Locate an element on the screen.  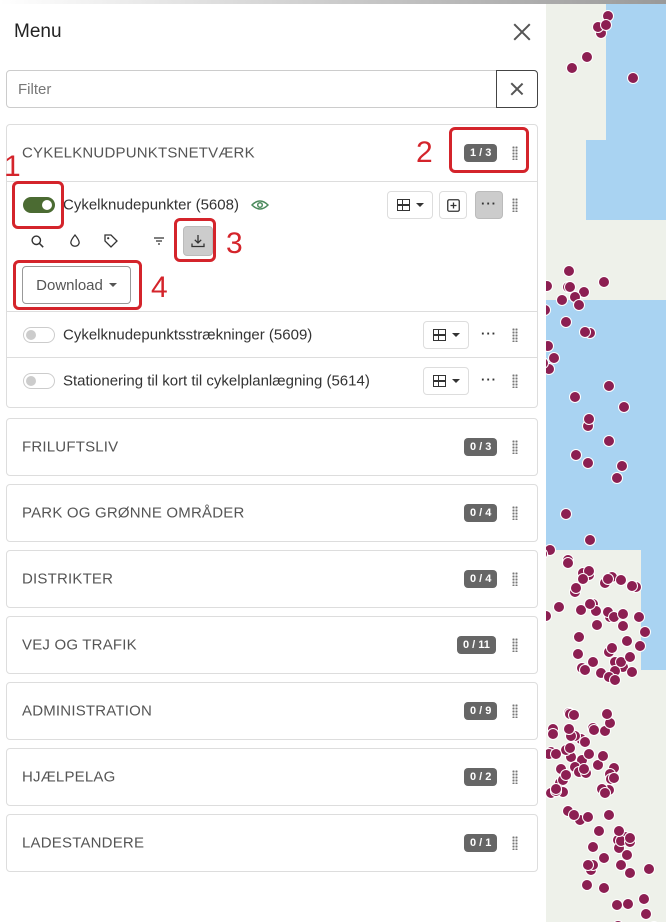
group-header: FRILUFTSLIV 0 / 3 is located at coordinates (272, 447).